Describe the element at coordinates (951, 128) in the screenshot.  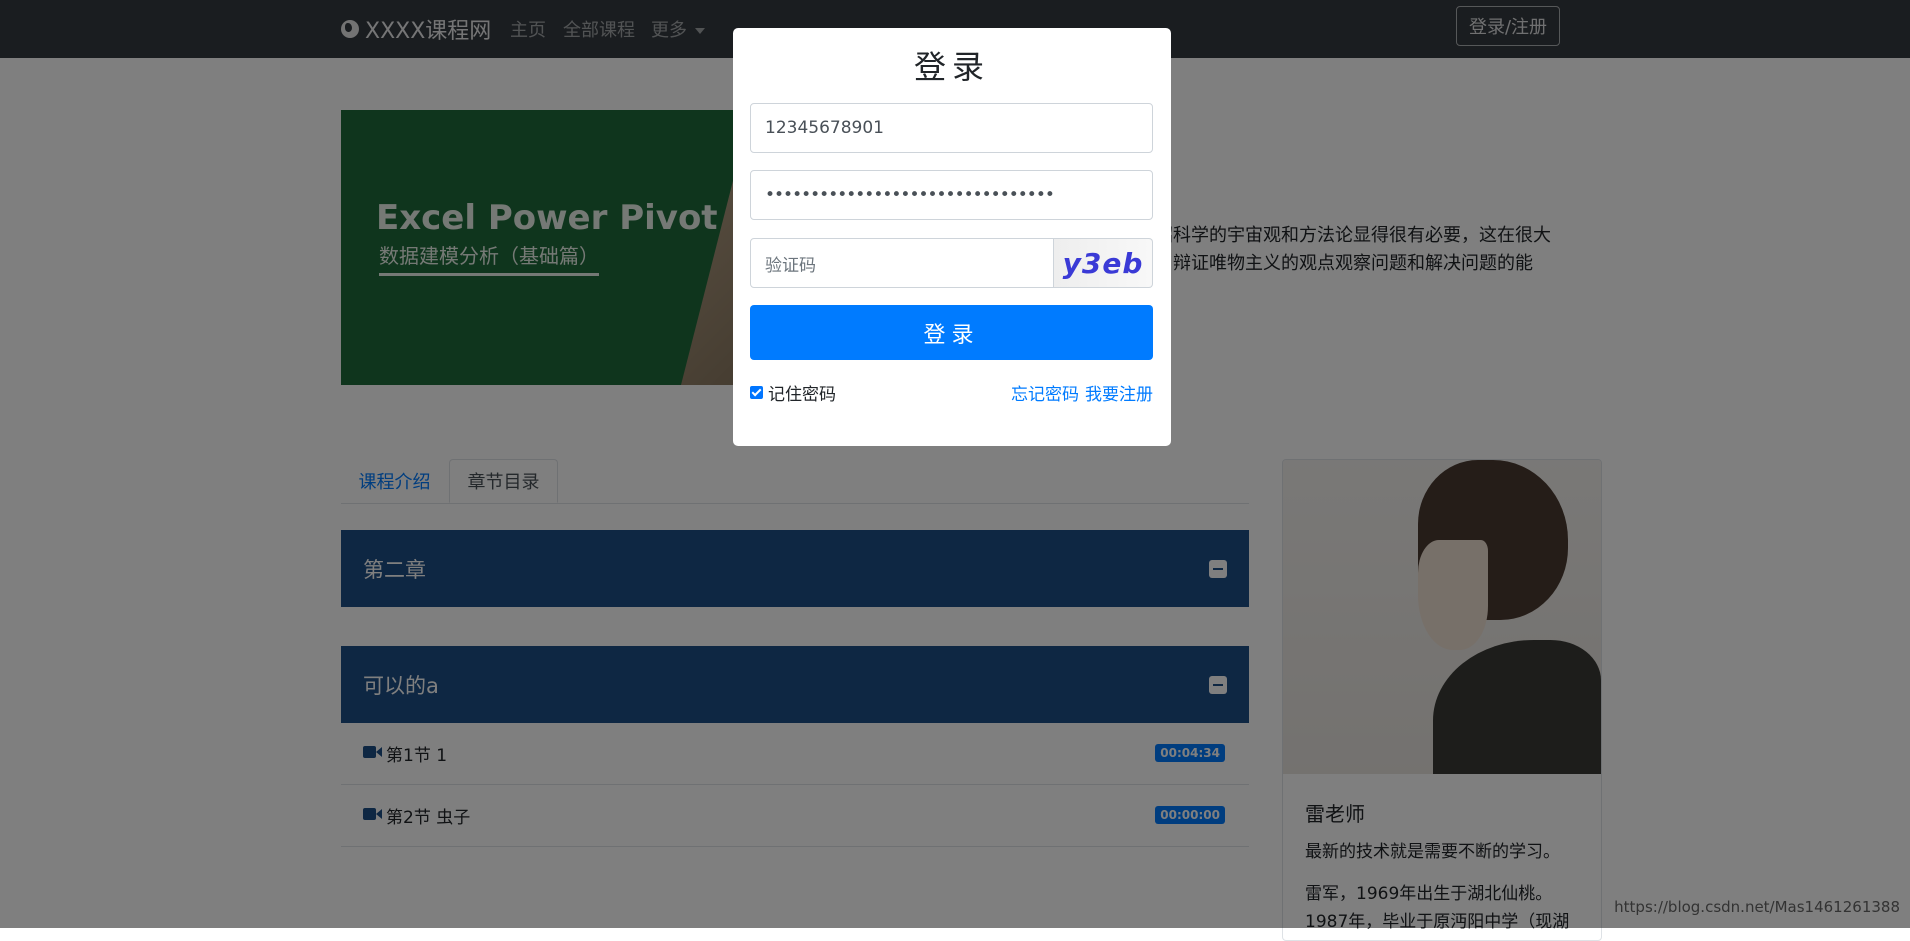
I see `username-input: 12345678901` at that location.